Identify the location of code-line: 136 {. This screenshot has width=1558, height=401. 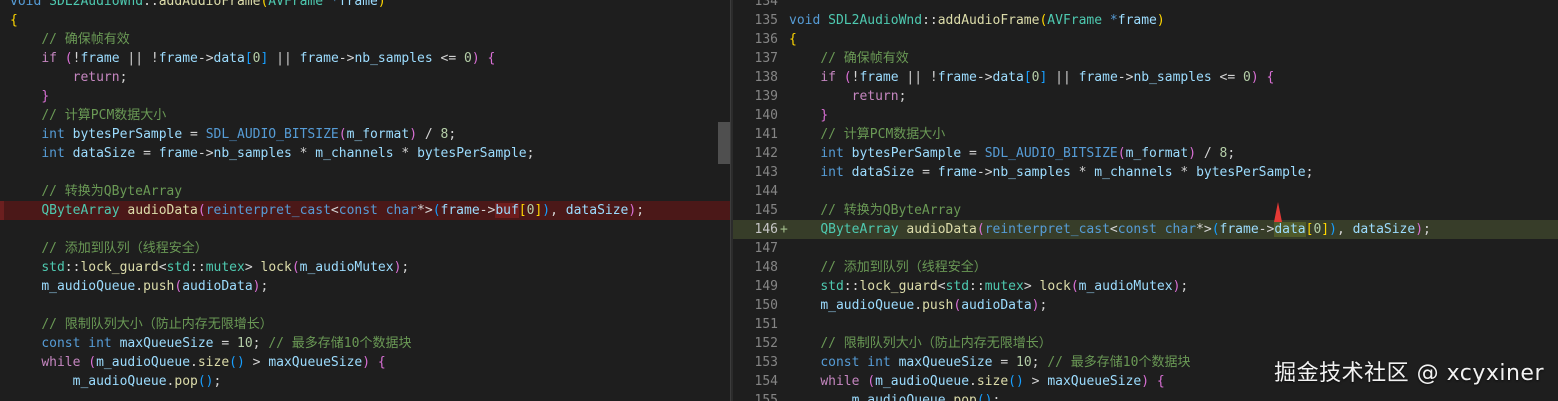
(1145, 39).